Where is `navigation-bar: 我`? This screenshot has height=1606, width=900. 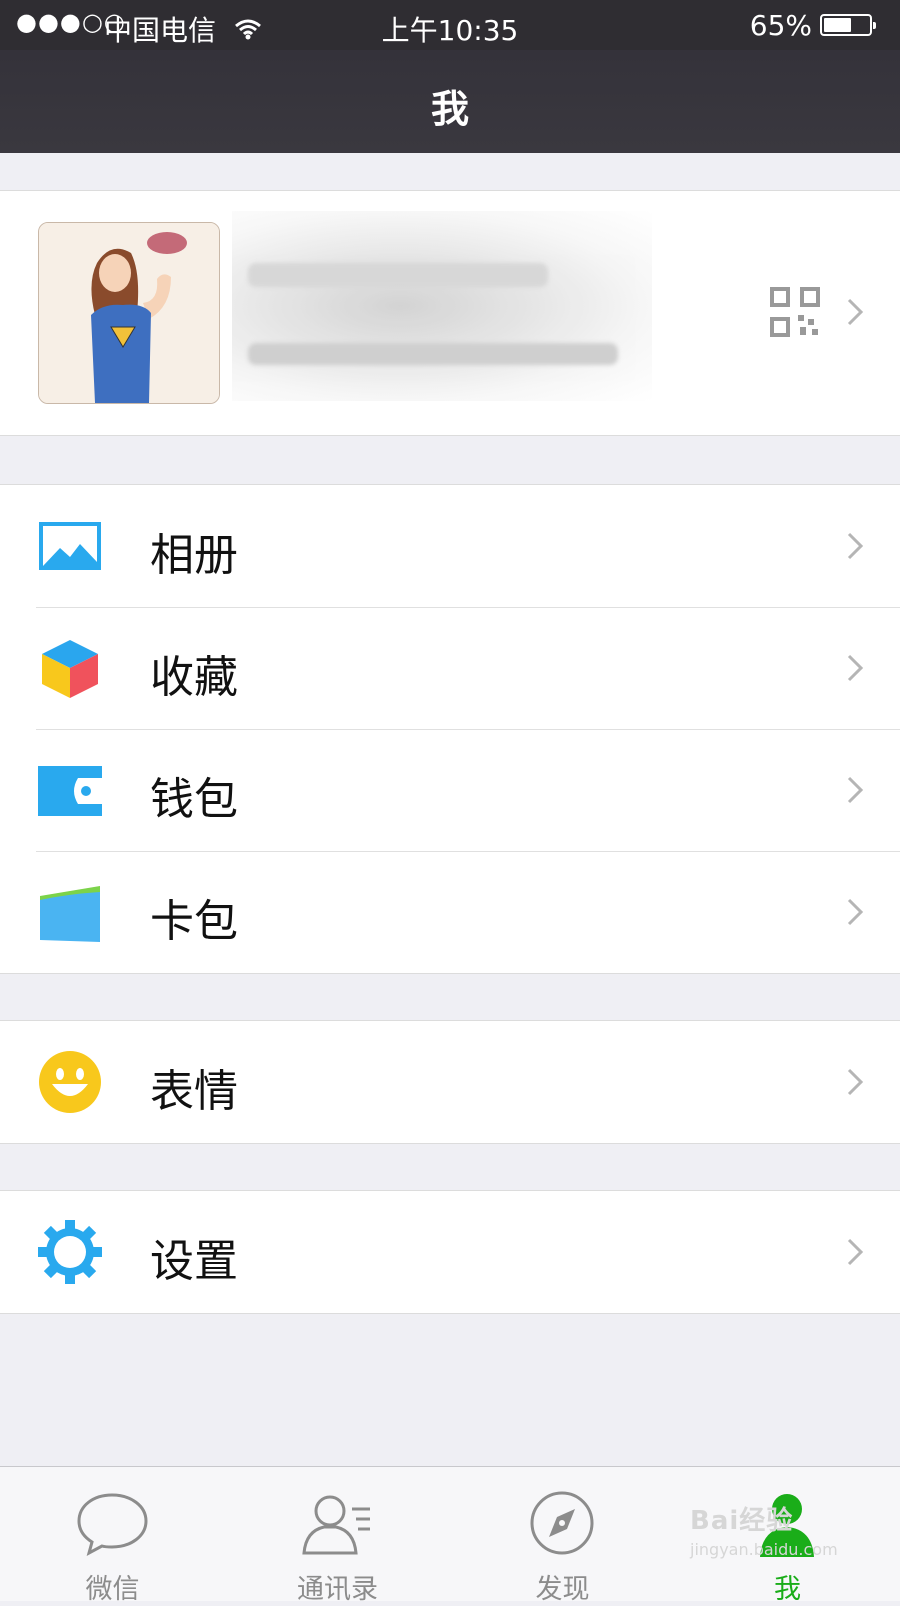
navigation-bar: 我 is located at coordinates (450, 101).